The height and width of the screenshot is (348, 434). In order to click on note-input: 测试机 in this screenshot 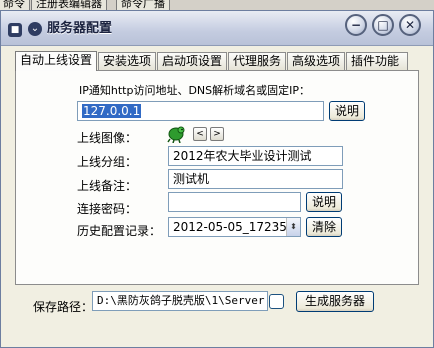, I will do `click(255, 179)`.